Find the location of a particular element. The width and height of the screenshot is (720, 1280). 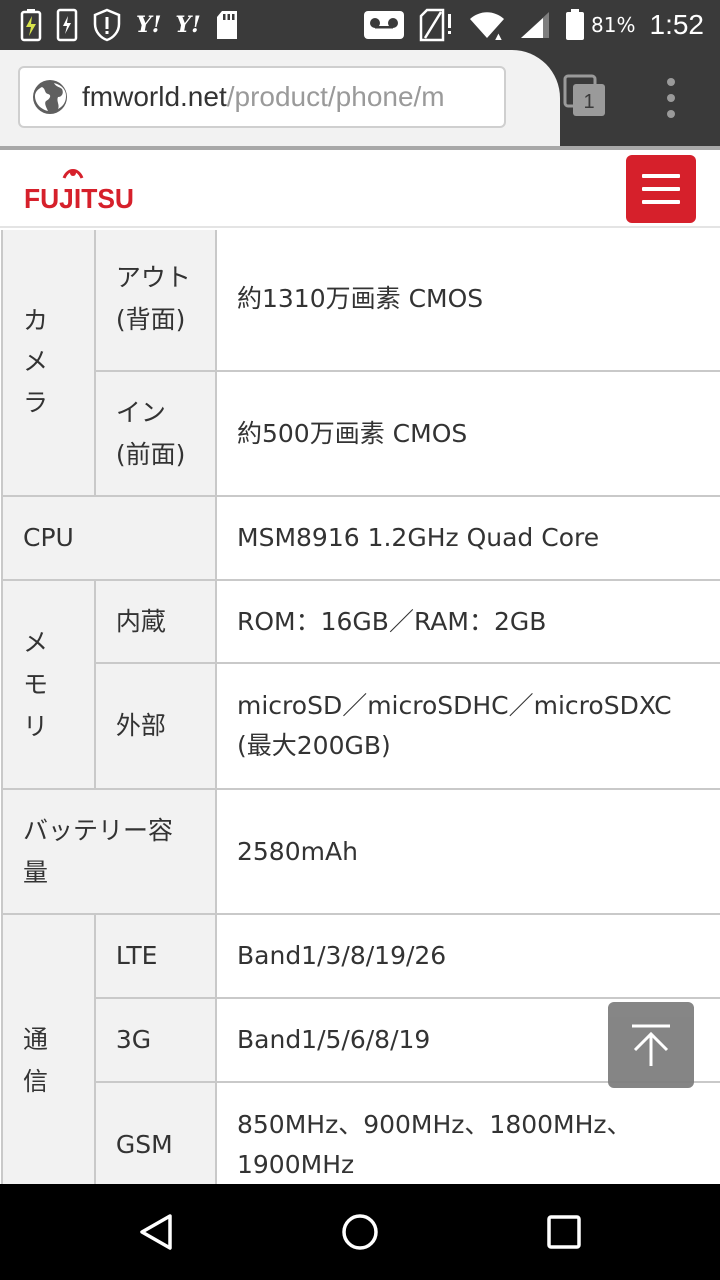

spec-sublabel: イン(前面) is located at coordinates (155, 433).